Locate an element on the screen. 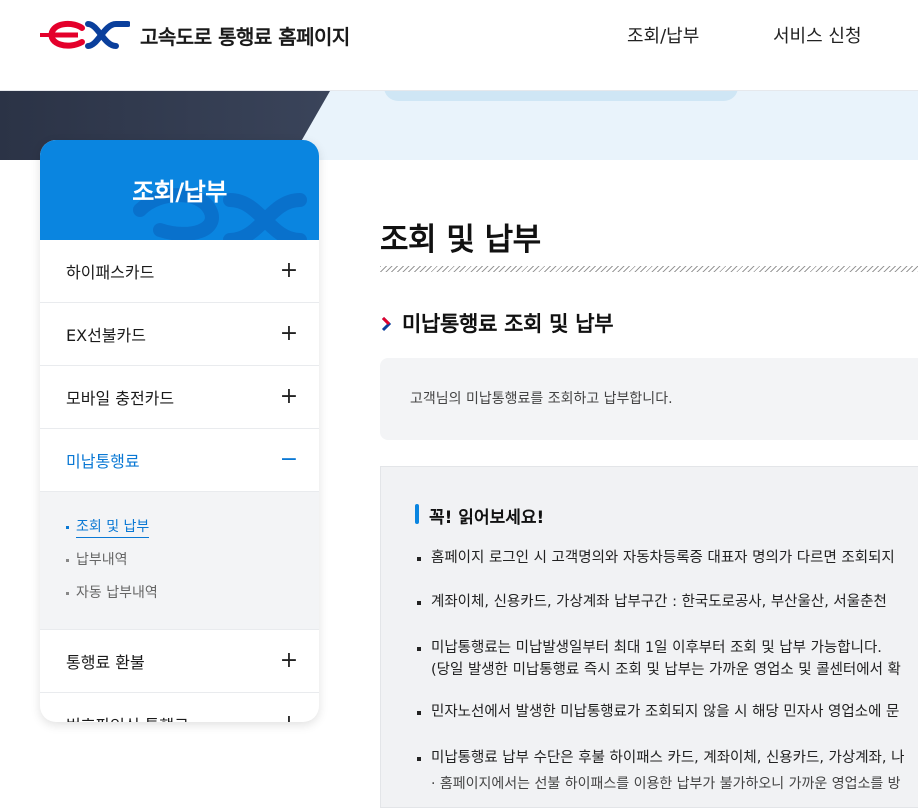 The width and height of the screenshot is (918, 808). description-box: 고객님의 미납통행료를 조회하고 납부합니다. is located at coordinates (649, 399).